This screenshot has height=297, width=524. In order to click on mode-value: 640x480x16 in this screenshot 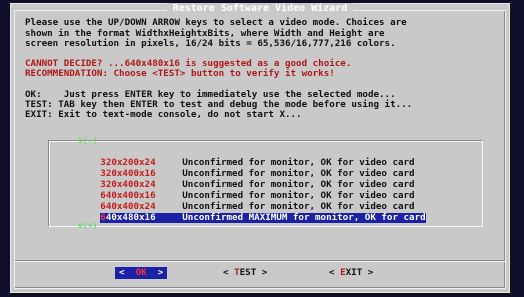, I will do `click(141, 217)`.